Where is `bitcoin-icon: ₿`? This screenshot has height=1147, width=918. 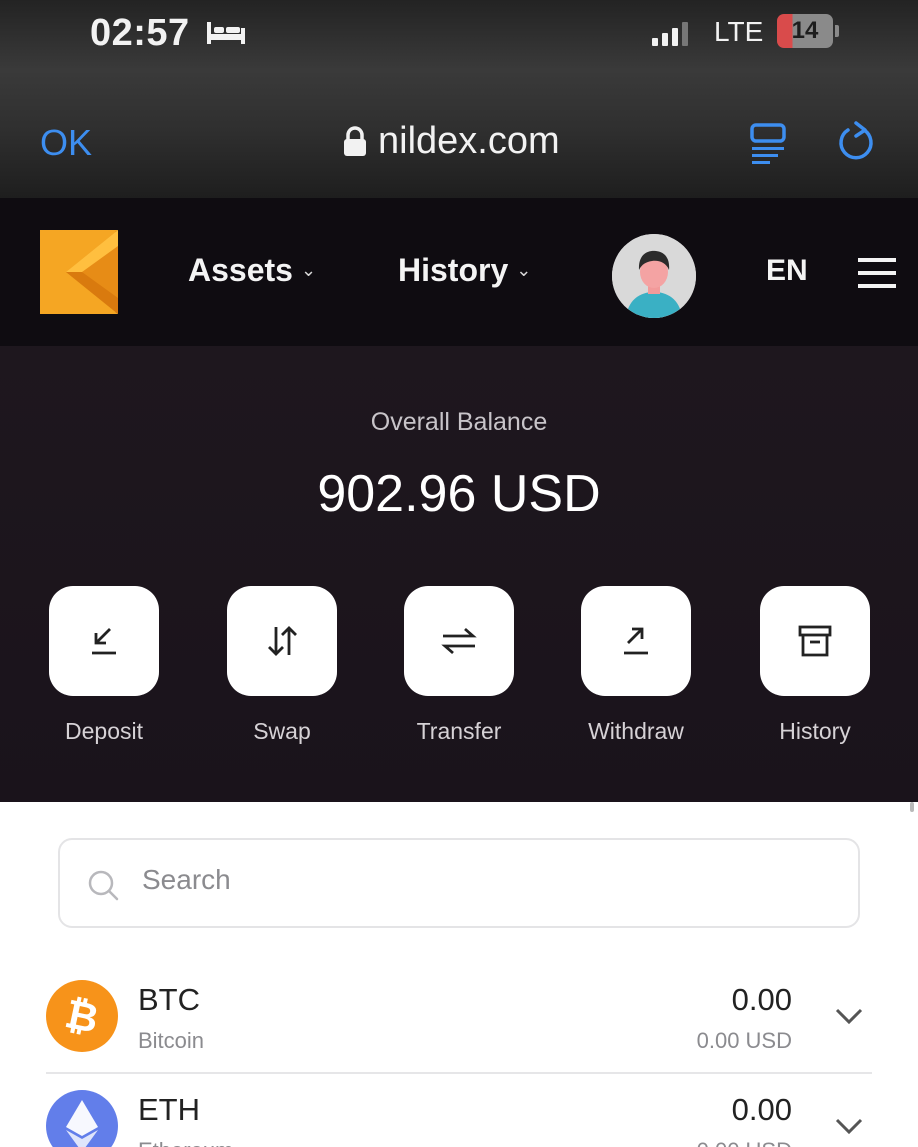 bitcoin-icon: ₿ is located at coordinates (82, 1016).